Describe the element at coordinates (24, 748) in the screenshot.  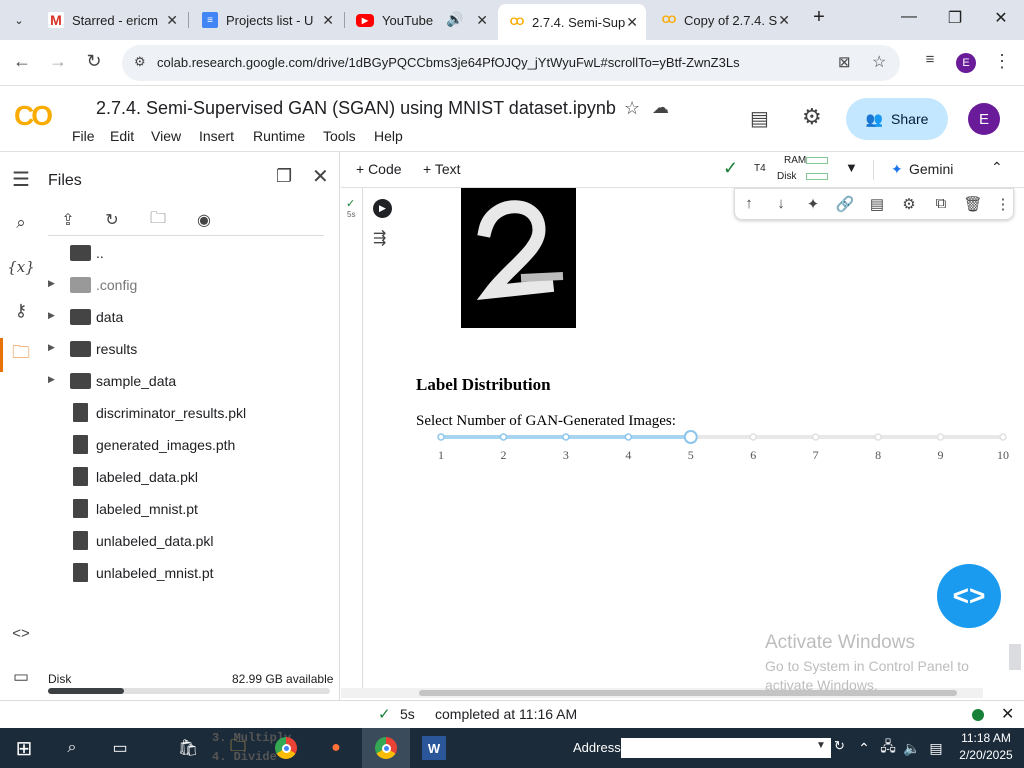
I see `windows-start-icon: ⊞` at that location.